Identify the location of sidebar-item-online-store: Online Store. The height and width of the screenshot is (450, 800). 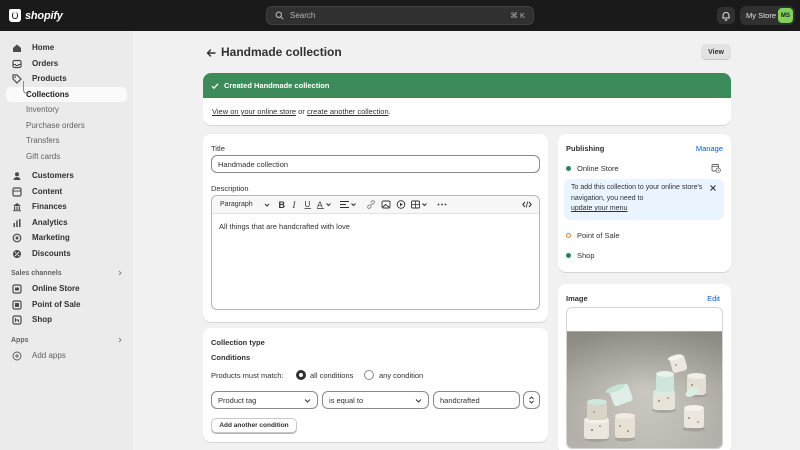
(66, 289).